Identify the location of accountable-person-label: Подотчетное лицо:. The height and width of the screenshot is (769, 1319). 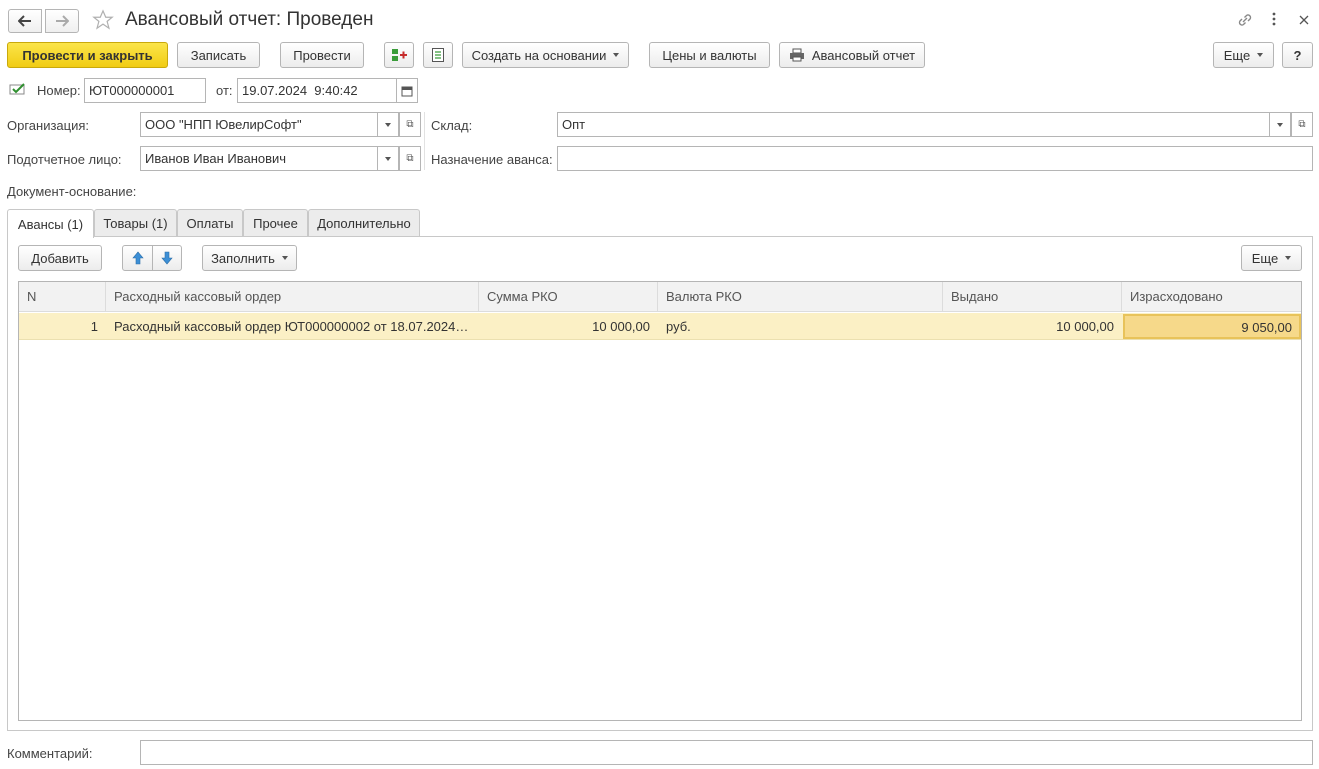
(64, 159).